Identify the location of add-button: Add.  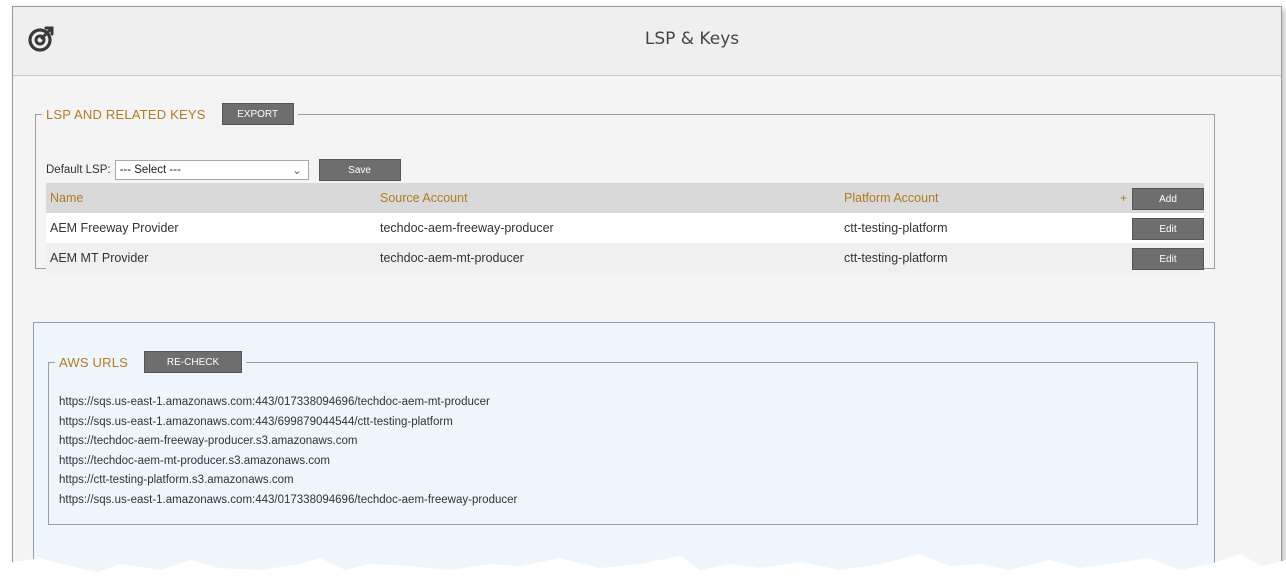
(1168, 199).